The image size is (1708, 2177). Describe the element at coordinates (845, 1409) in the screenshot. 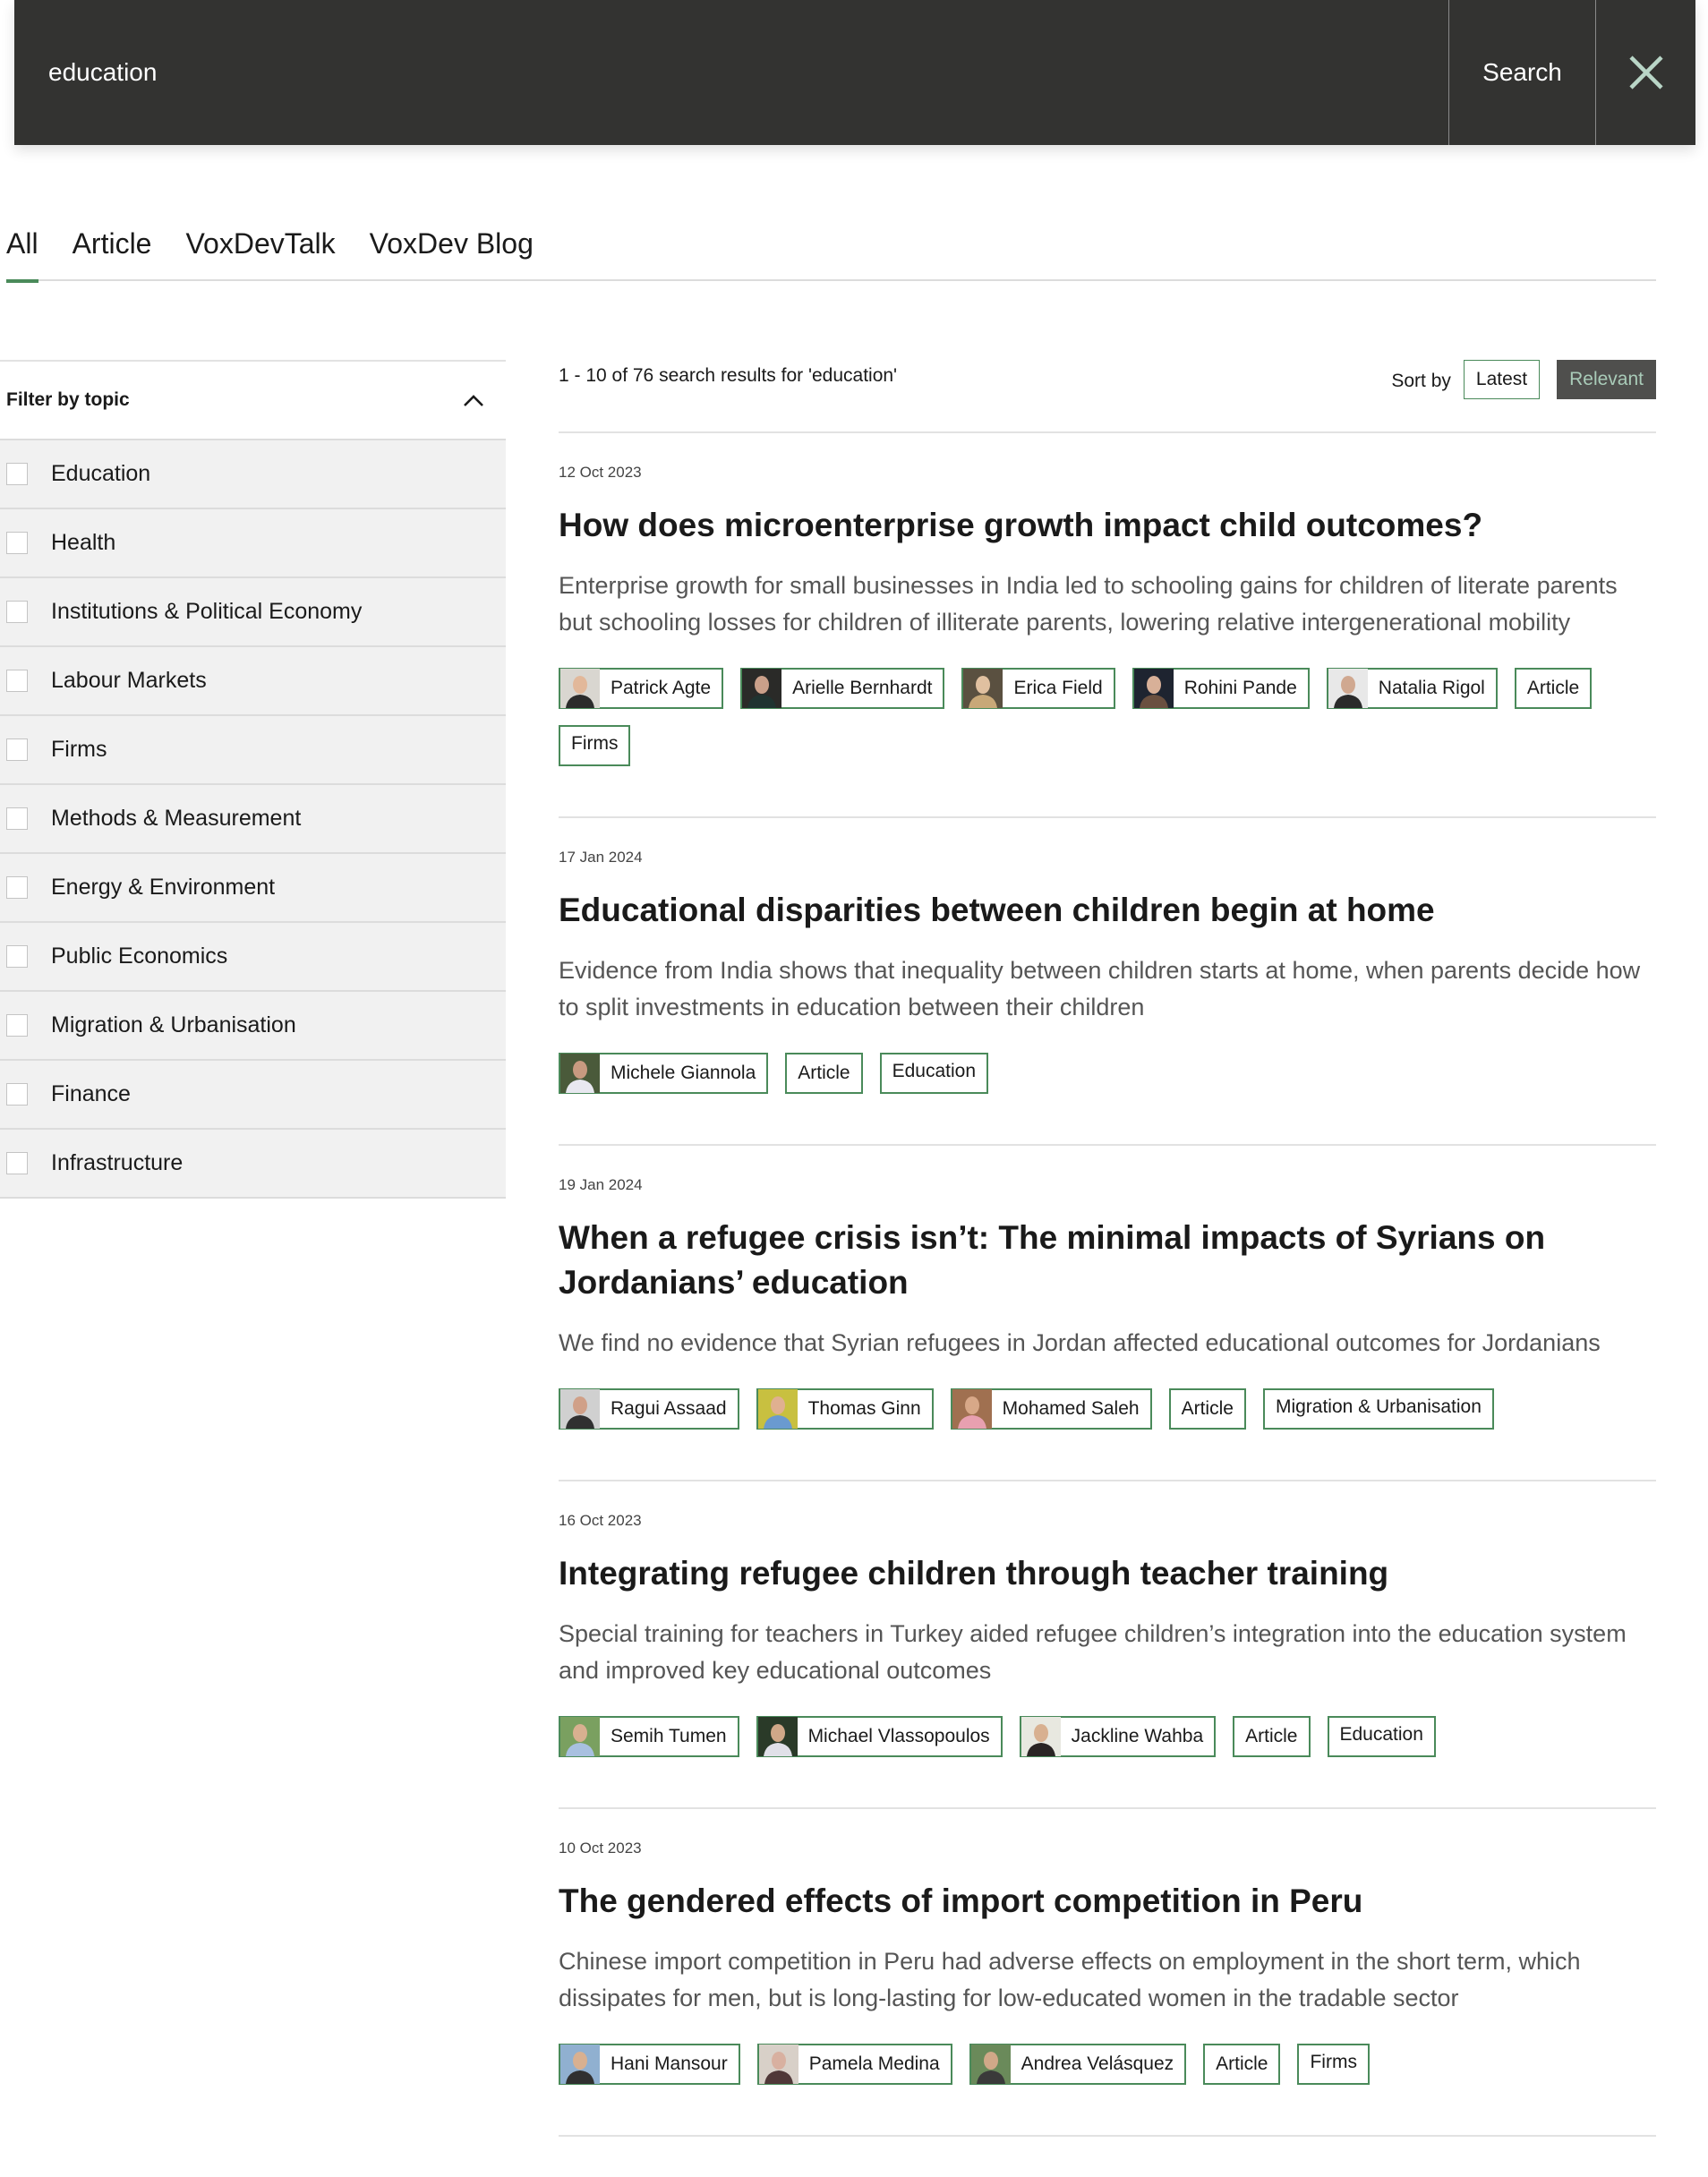

I see `author-tag: Thomas Ginn` at that location.